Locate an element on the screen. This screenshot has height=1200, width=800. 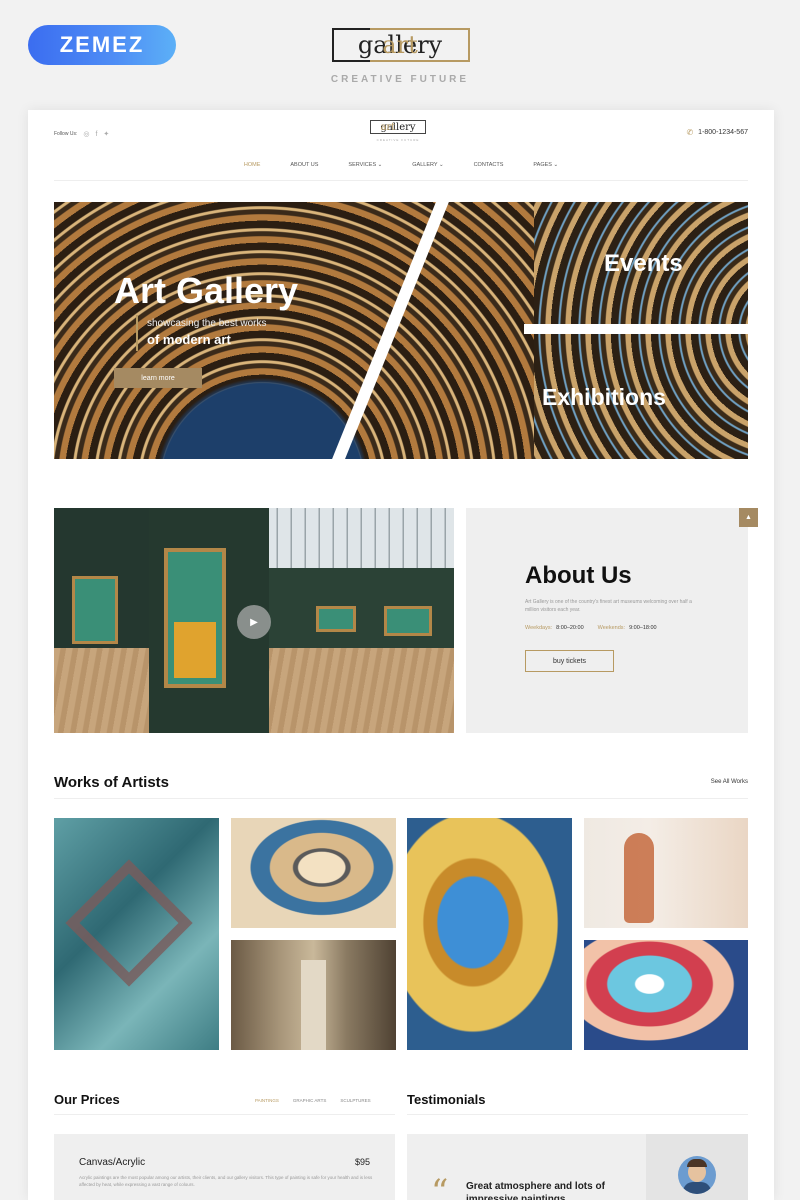
hero-events-link: Events is located at coordinates (643, 264).